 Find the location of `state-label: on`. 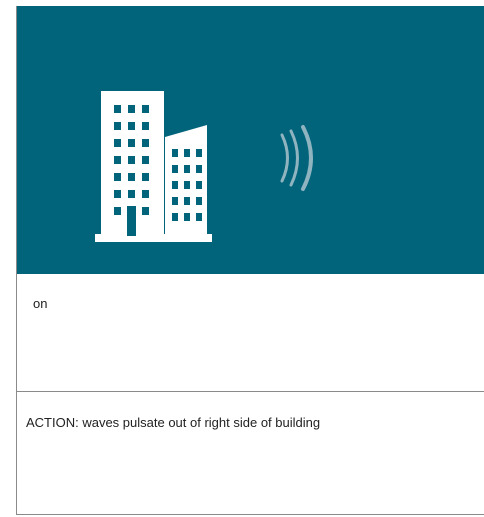

state-label: on is located at coordinates (40, 303).